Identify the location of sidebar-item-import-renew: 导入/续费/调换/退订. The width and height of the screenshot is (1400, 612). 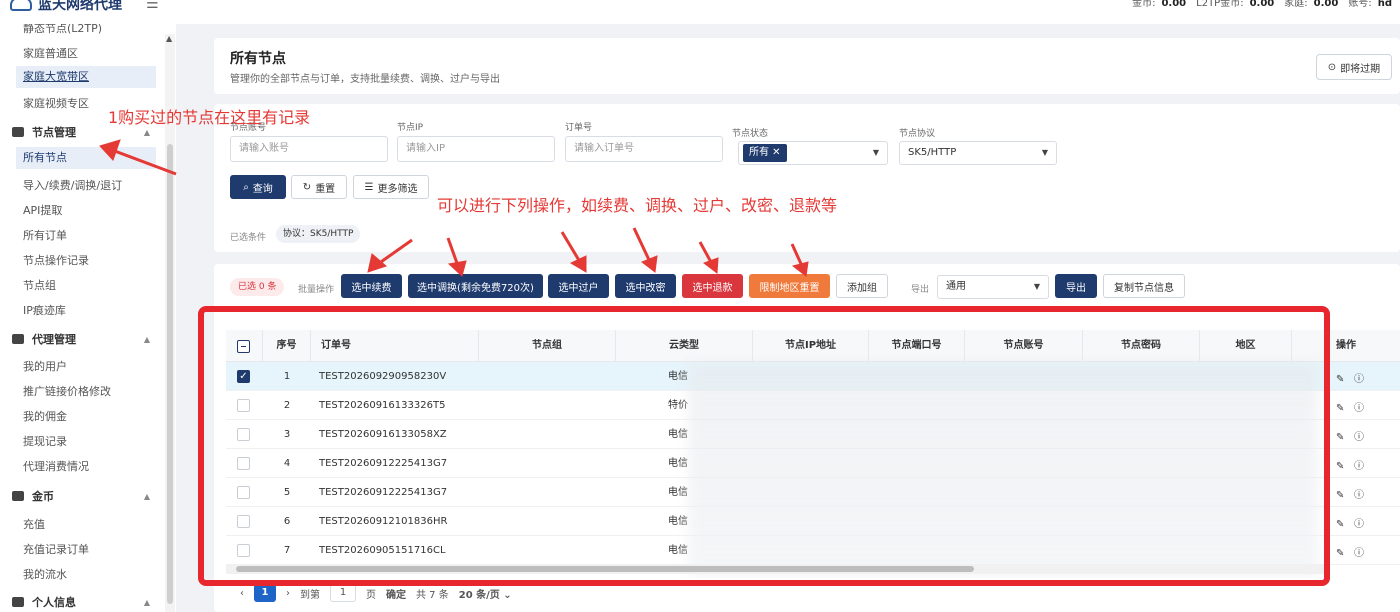
(72, 185).